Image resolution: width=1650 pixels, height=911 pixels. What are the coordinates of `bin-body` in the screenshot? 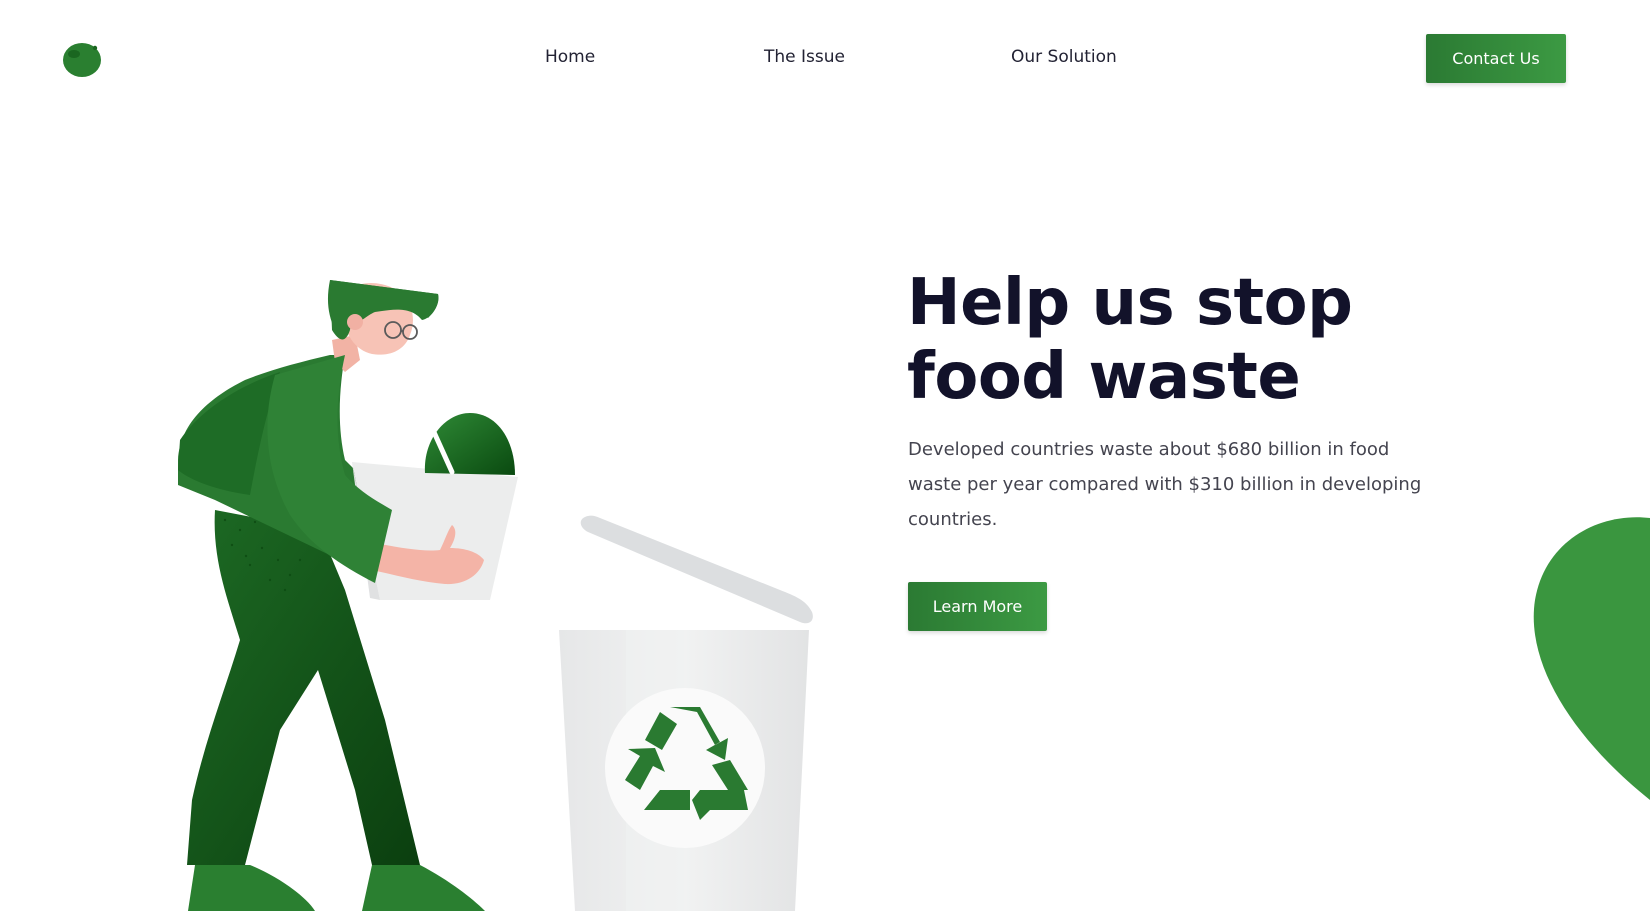 It's located at (684, 770).